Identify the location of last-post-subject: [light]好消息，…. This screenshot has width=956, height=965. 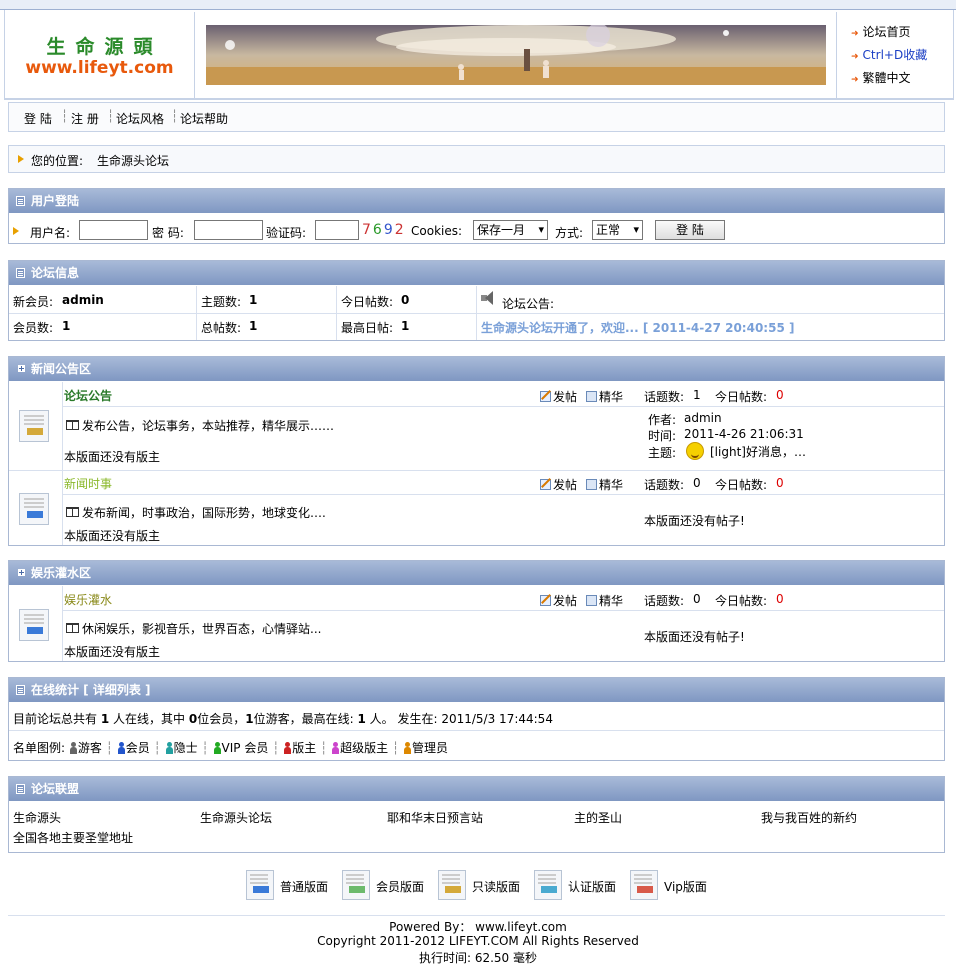
(758, 451).